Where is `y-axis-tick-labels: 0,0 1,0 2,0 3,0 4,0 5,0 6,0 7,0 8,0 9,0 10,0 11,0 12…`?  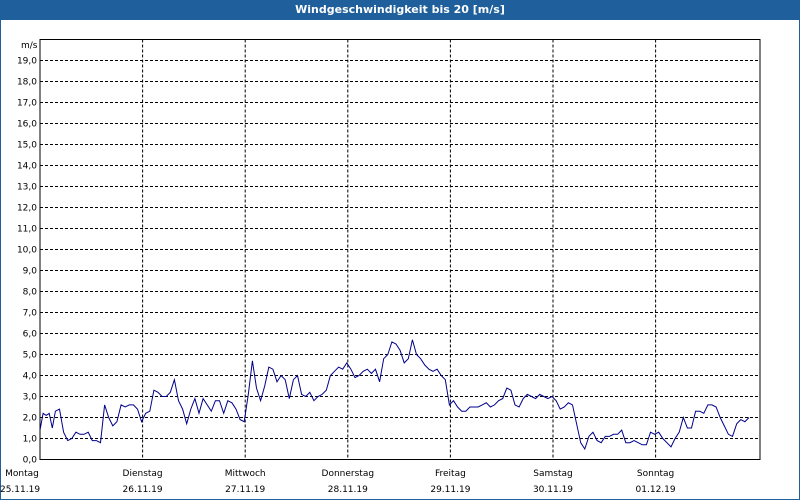 y-axis-tick-labels: 0,0 1,0 2,0 3,0 4,0 5,0 6,0 7,0 8,0 9,0 10,0 11,0 12… is located at coordinates (27, 261).